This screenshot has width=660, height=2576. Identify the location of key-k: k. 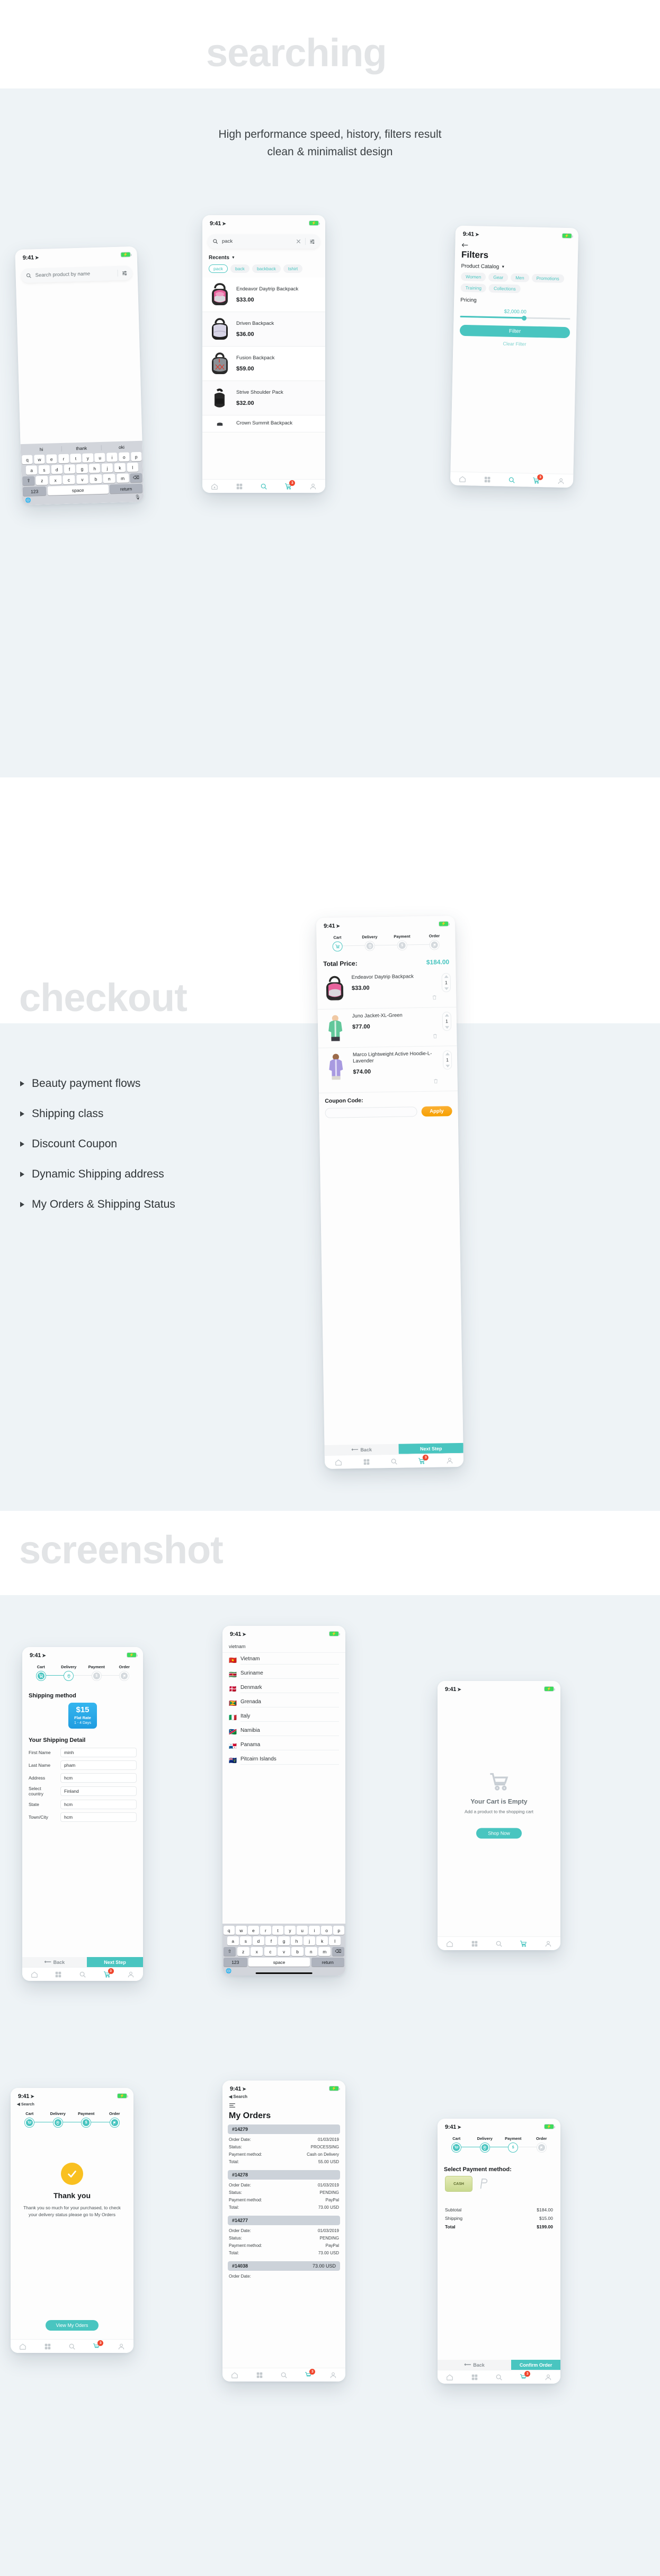
(322, 1940).